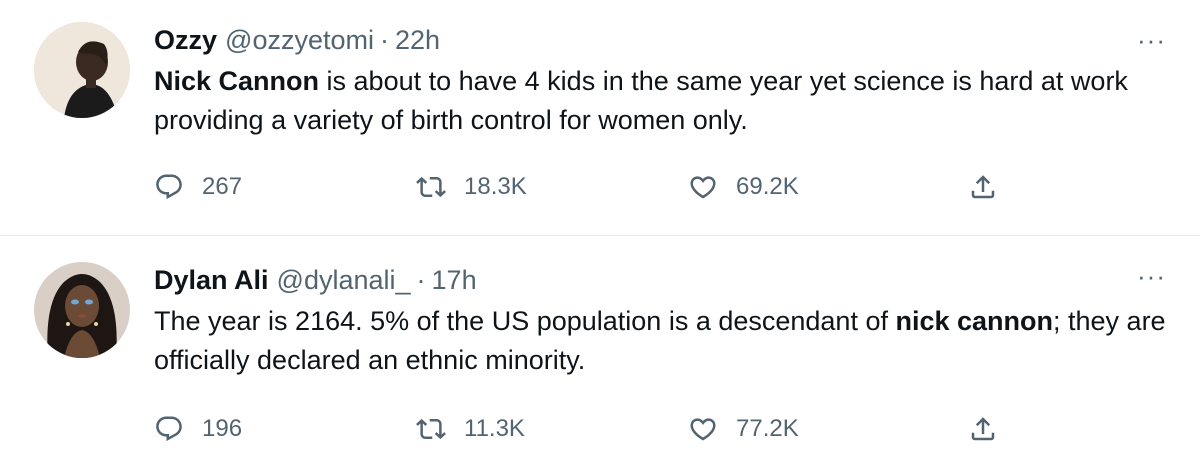 The height and width of the screenshot is (472, 1200). Describe the element at coordinates (198, 429) in the screenshot. I see `reply-button: 196` at that location.